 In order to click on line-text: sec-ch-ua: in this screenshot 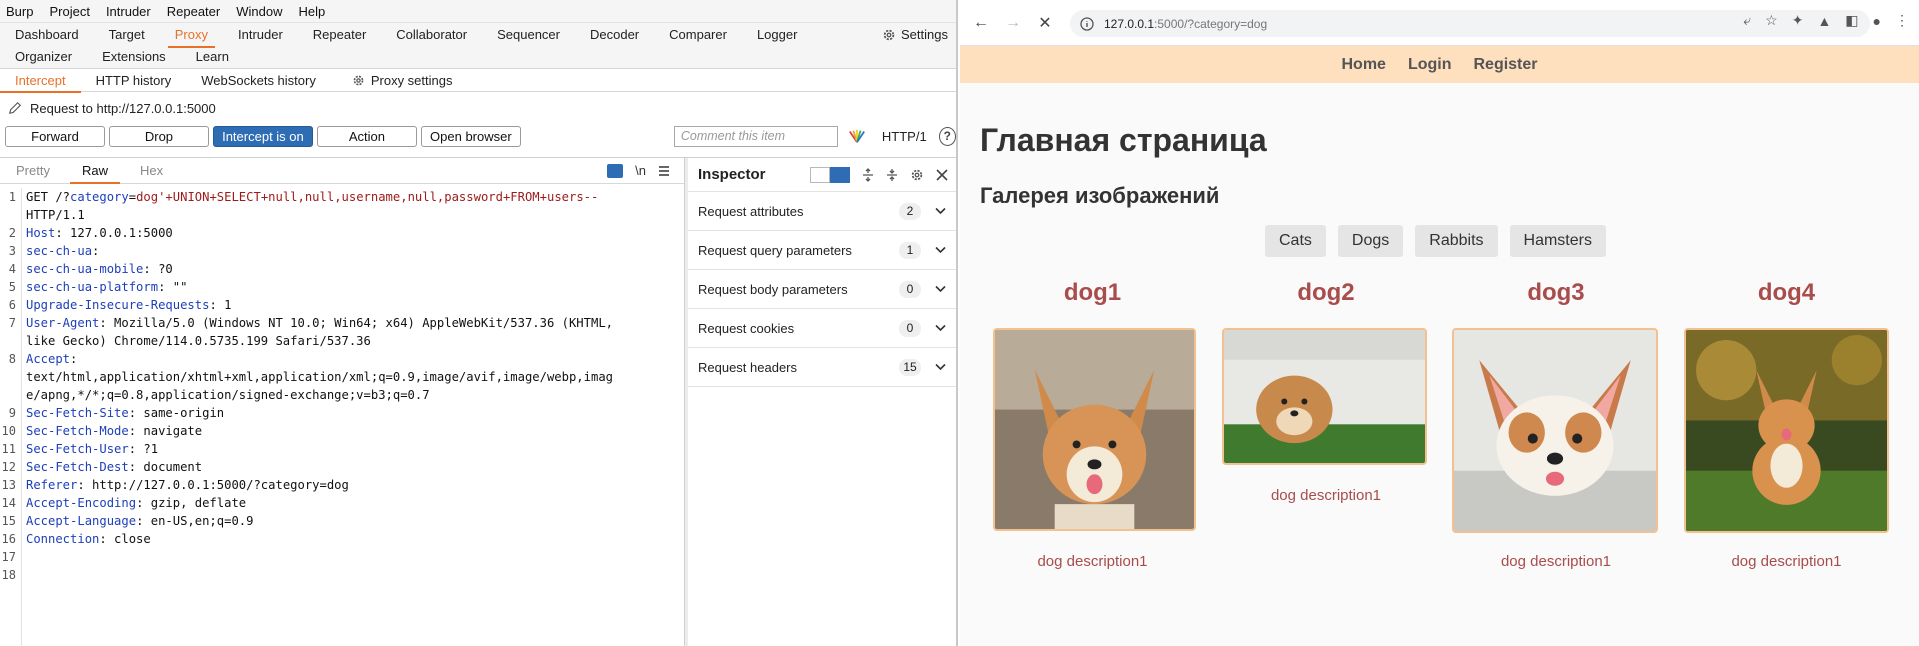, I will do `click(62, 251)`.